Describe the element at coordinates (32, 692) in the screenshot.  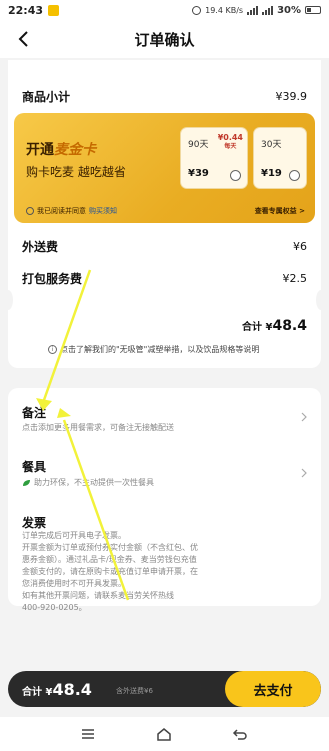
I see `pay-total-label: 合计` at that location.